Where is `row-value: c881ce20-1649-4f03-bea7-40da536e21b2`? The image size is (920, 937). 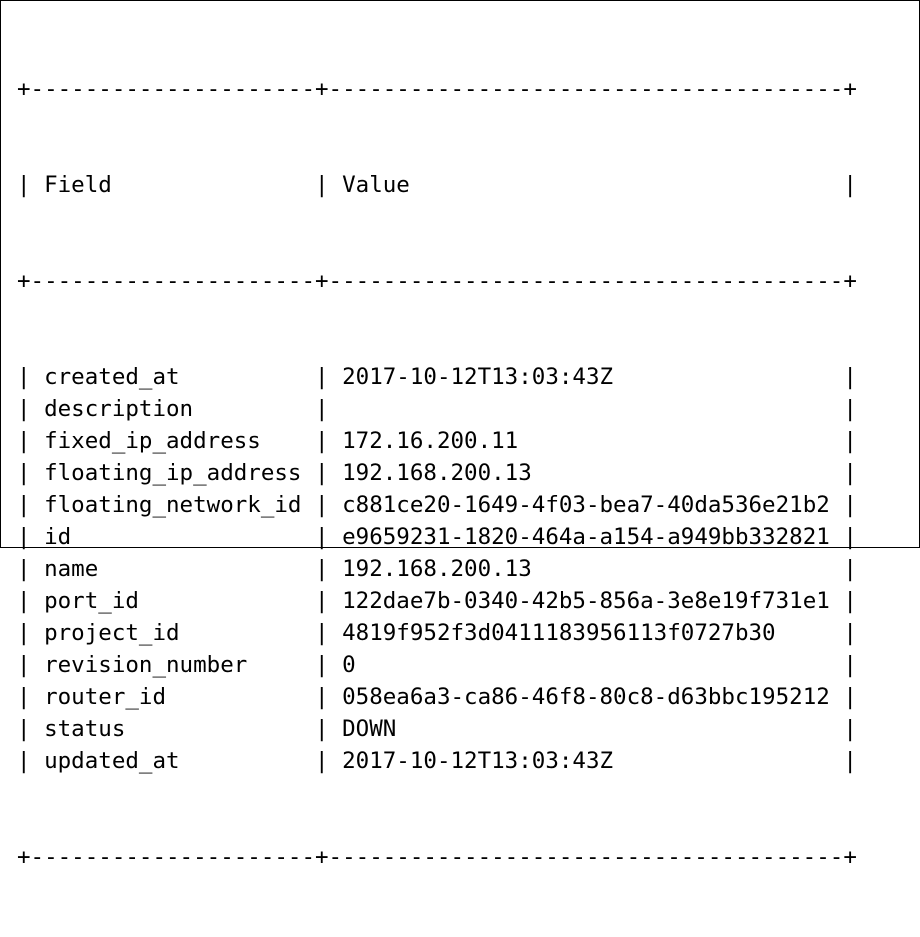
row-value: c881ce20-1649-4f03-bea7-40da536e21b2 is located at coordinates (586, 505).